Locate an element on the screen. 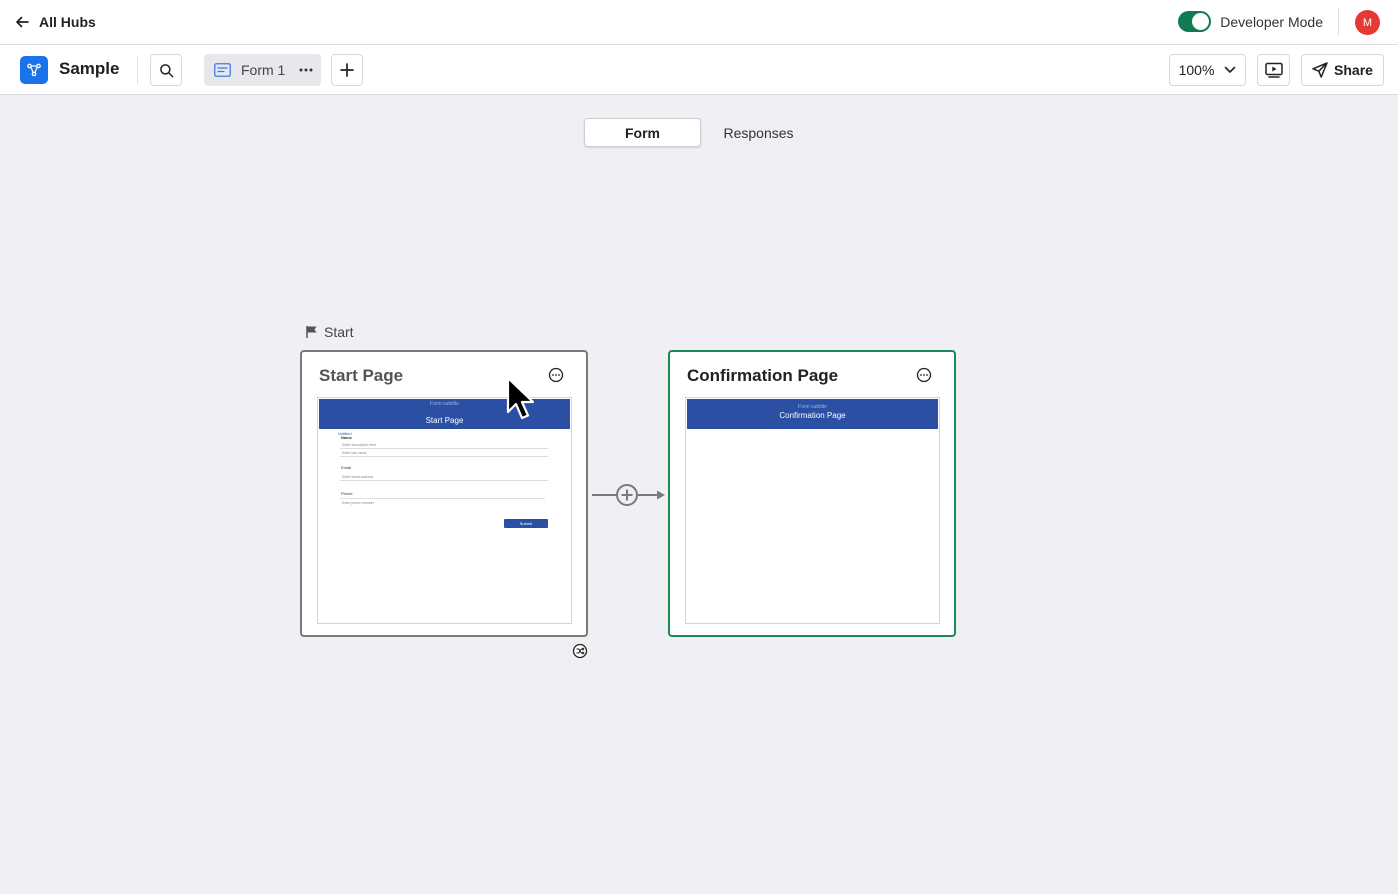 This screenshot has width=1398, height=894. preview-button is located at coordinates (1273, 70).